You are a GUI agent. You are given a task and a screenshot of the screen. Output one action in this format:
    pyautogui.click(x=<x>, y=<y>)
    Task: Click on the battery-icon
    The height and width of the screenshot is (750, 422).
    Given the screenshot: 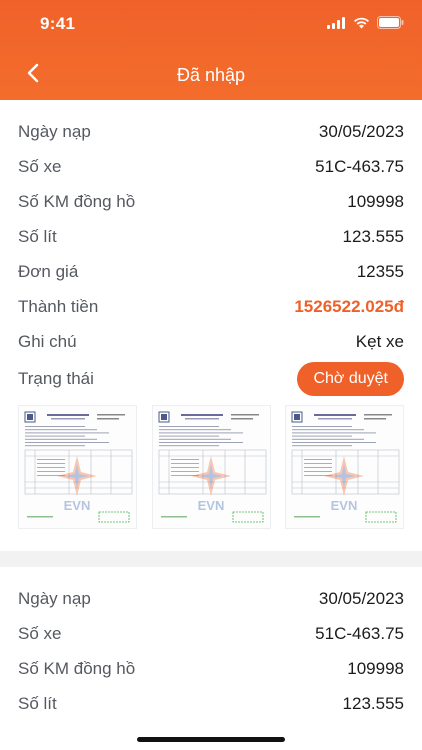 What is the action you would take?
    pyautogui.click(x=390, y=25)
    